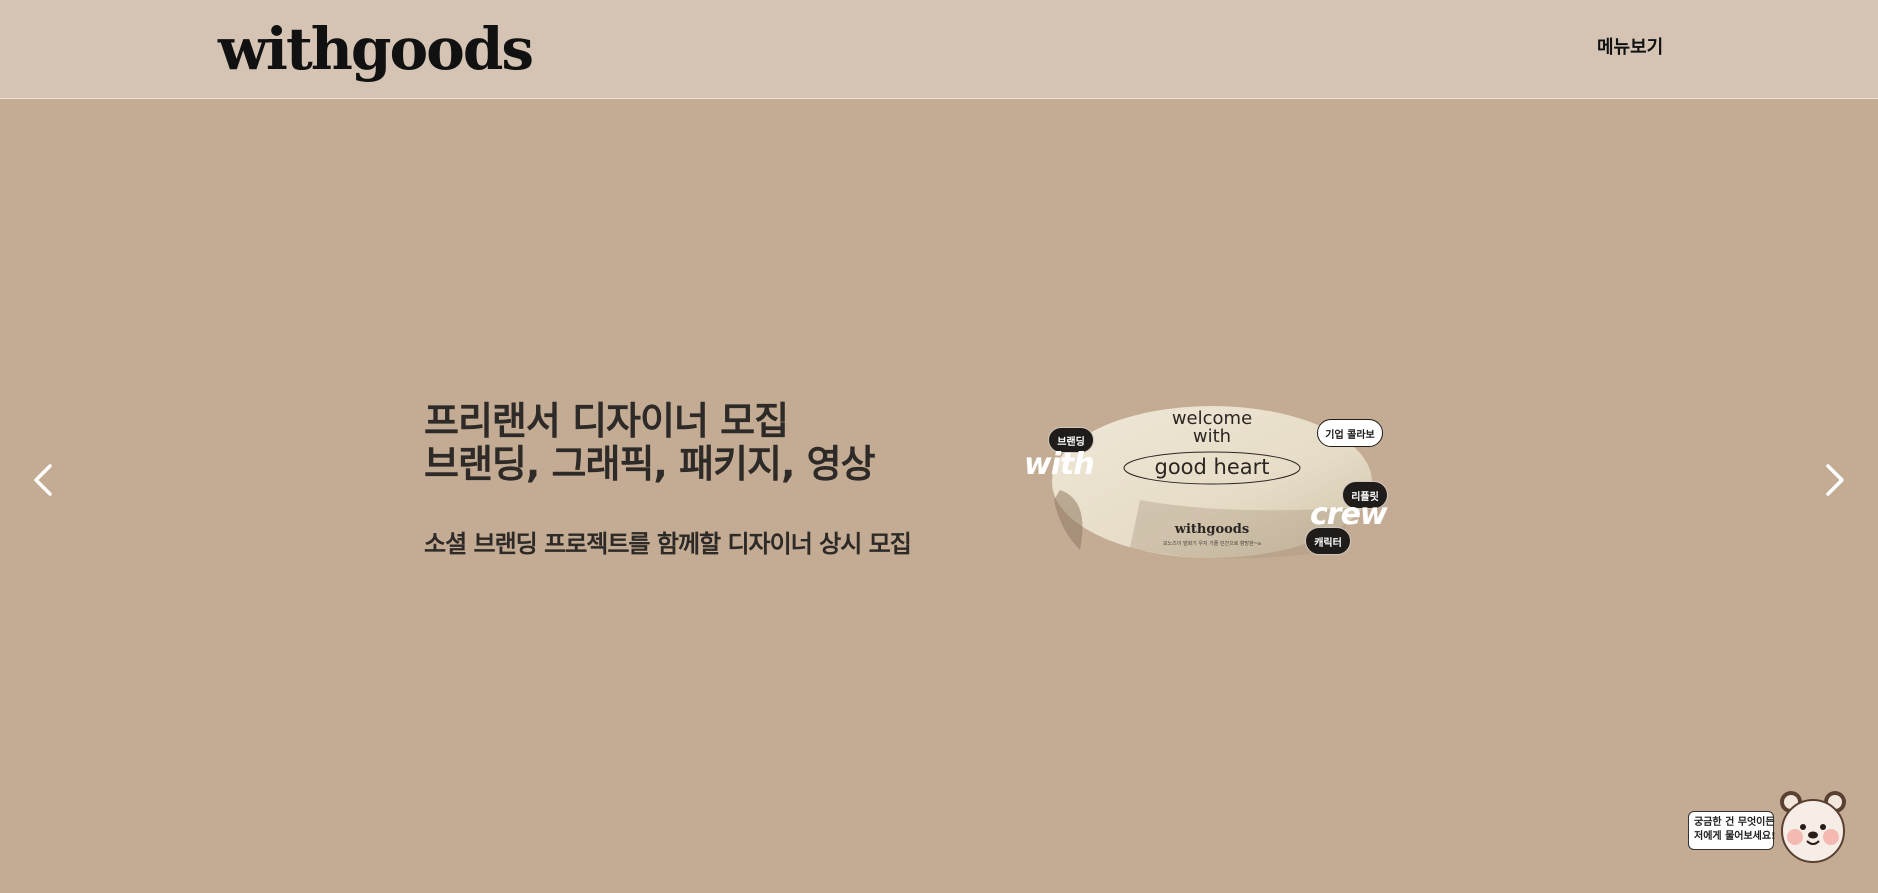  I want to click on hero-title: 프리랜서 디자이너 모집 브랜딩, 그래픽, 패키지, 영상, so click(650, 442).